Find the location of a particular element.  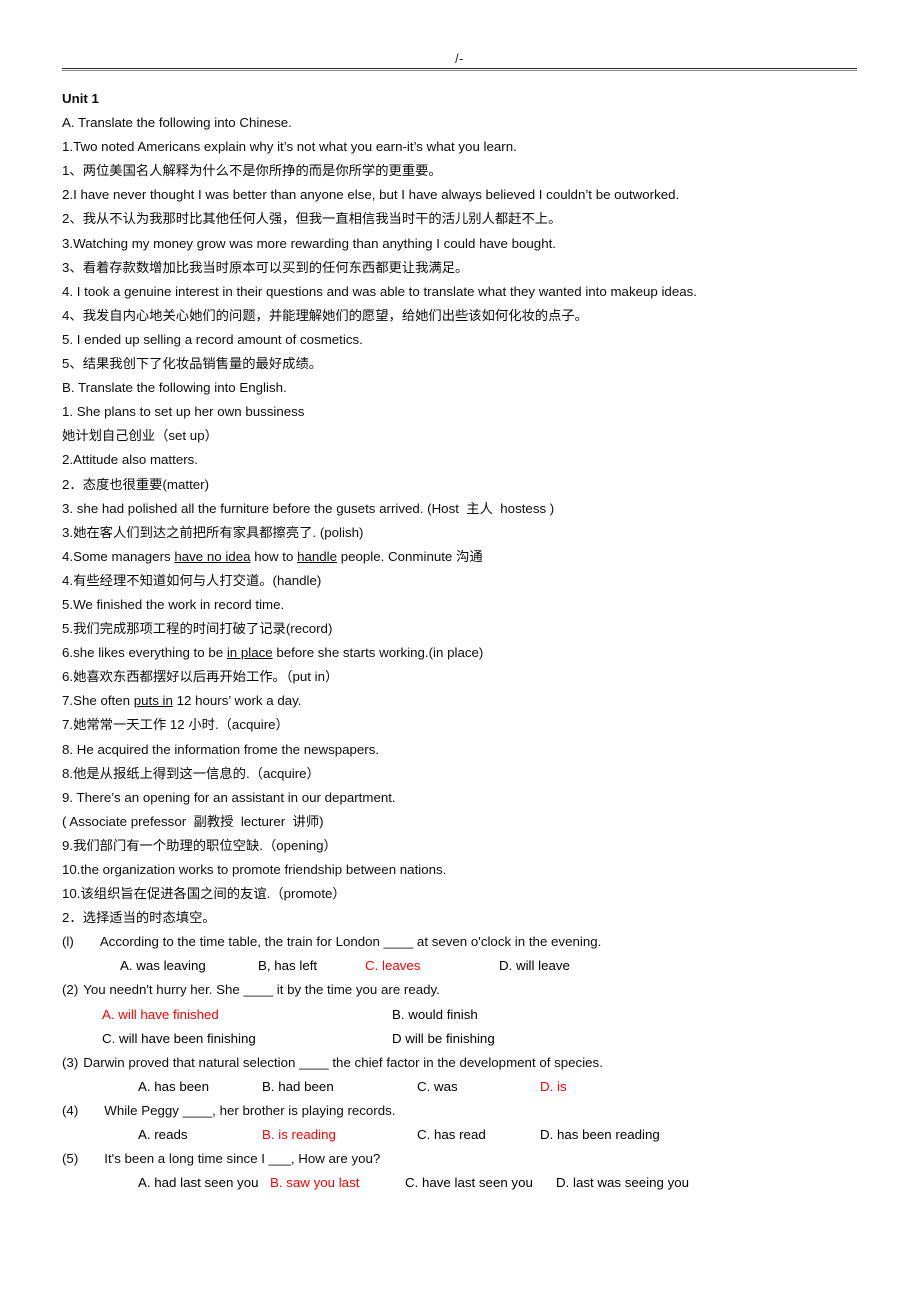

question-5-option-a: A. had last seen you is located at coordinates (198, 1183).